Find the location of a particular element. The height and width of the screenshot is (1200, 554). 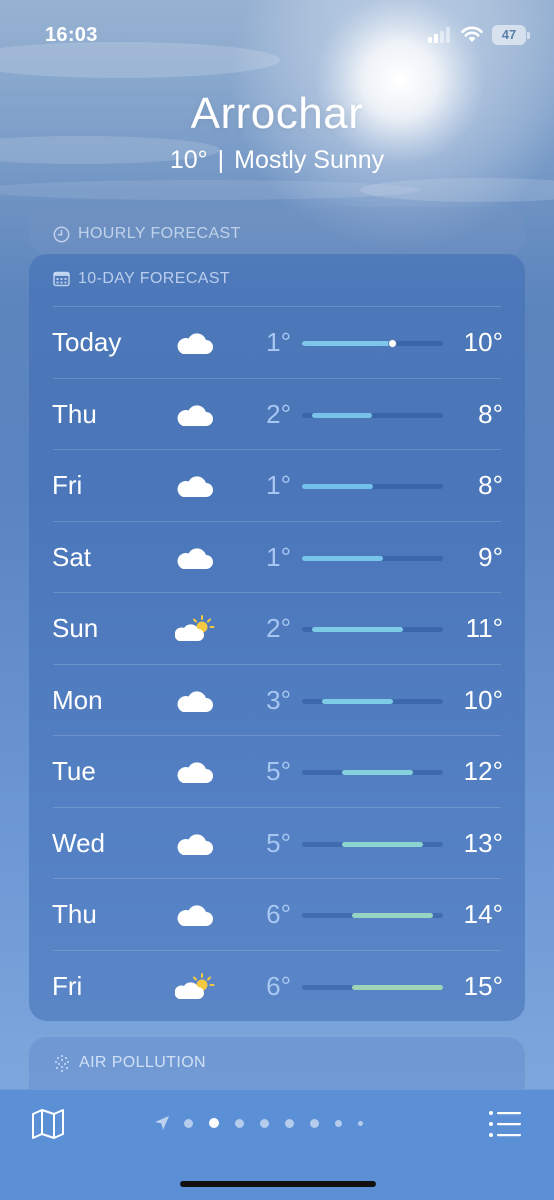

forecast-row: Mon 3° 10° is located at coordinates (277, 700).